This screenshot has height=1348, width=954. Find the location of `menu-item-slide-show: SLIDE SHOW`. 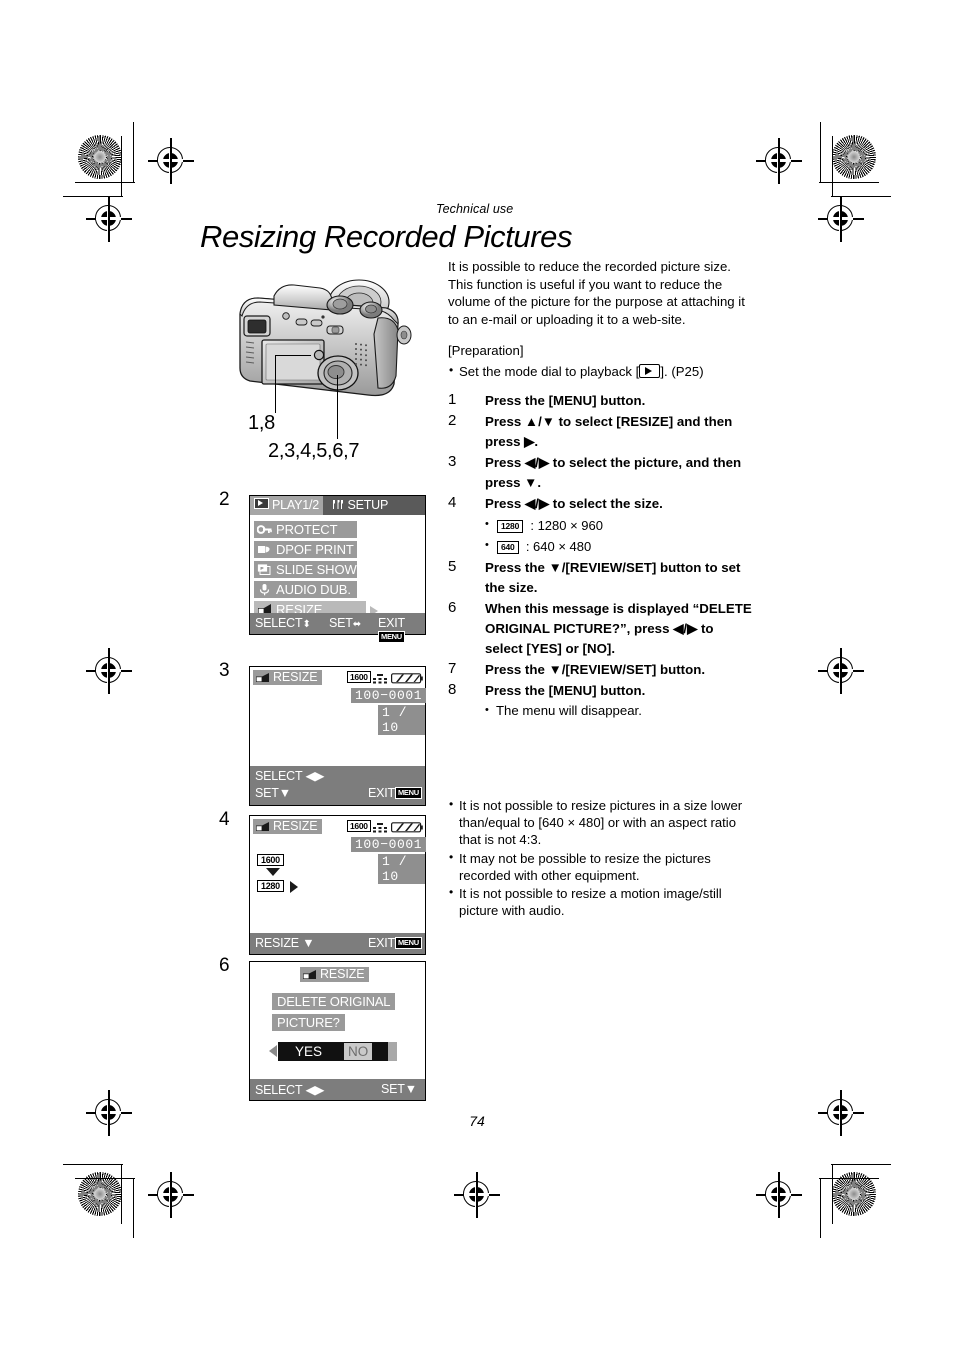

menu-item-slide-show: SLIDE SHOW is located at coordinates (305, 569).